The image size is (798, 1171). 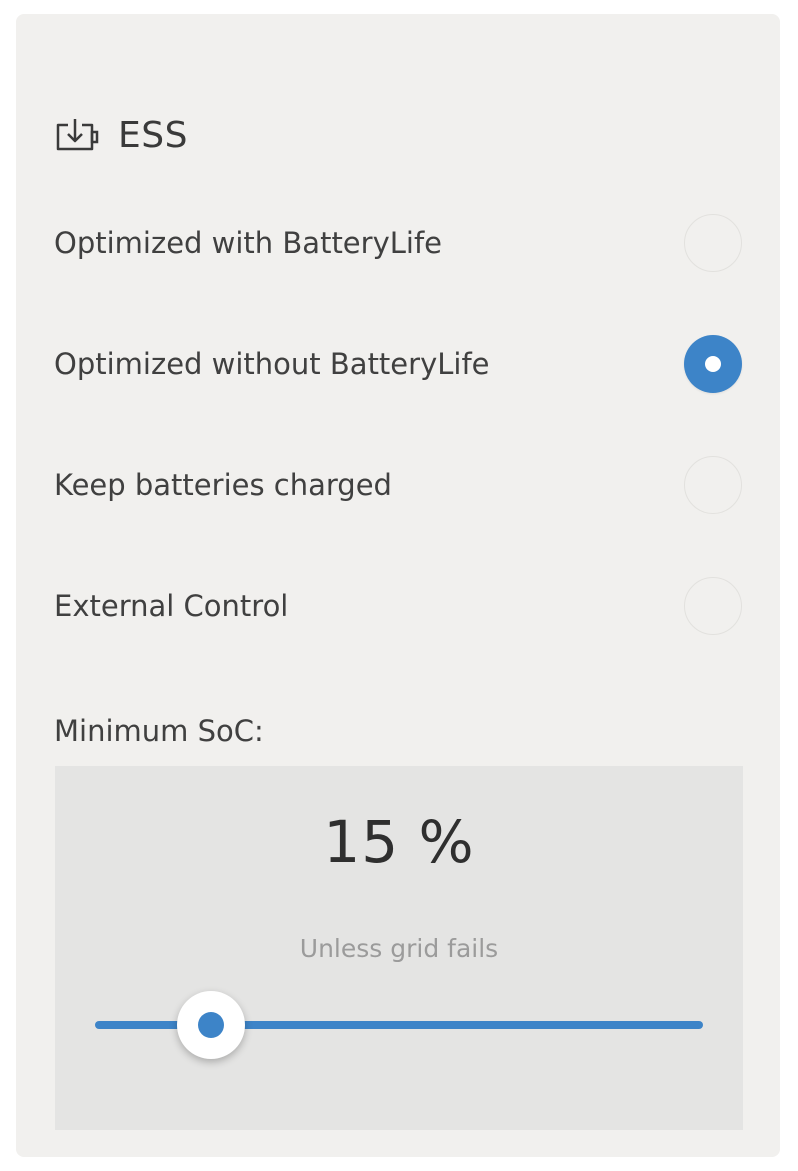 What do you see at coordinates (153, 135) in the screenshot?
I see `ess-title: ESS` at bounding box center [153, 135].